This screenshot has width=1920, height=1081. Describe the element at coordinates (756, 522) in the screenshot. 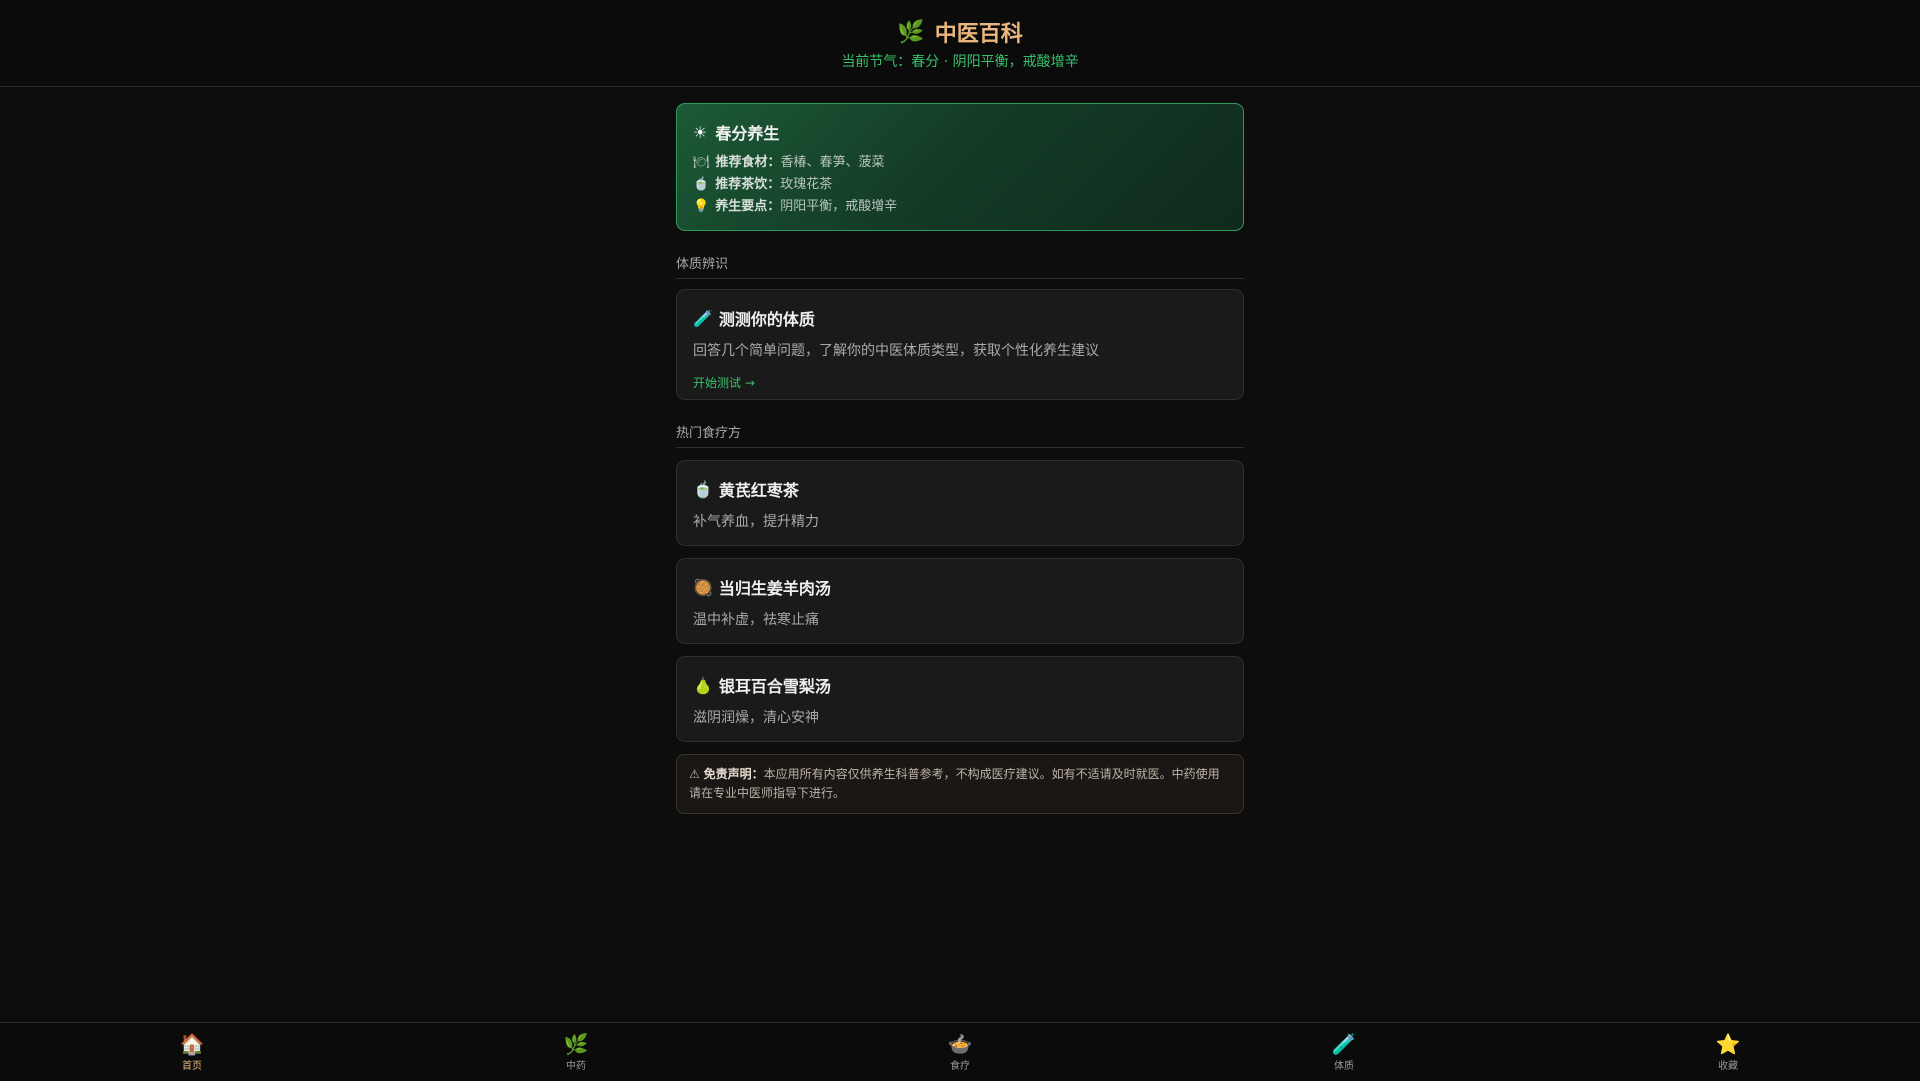

I see `recipe-description: 补气养血，提升精力` at that location.